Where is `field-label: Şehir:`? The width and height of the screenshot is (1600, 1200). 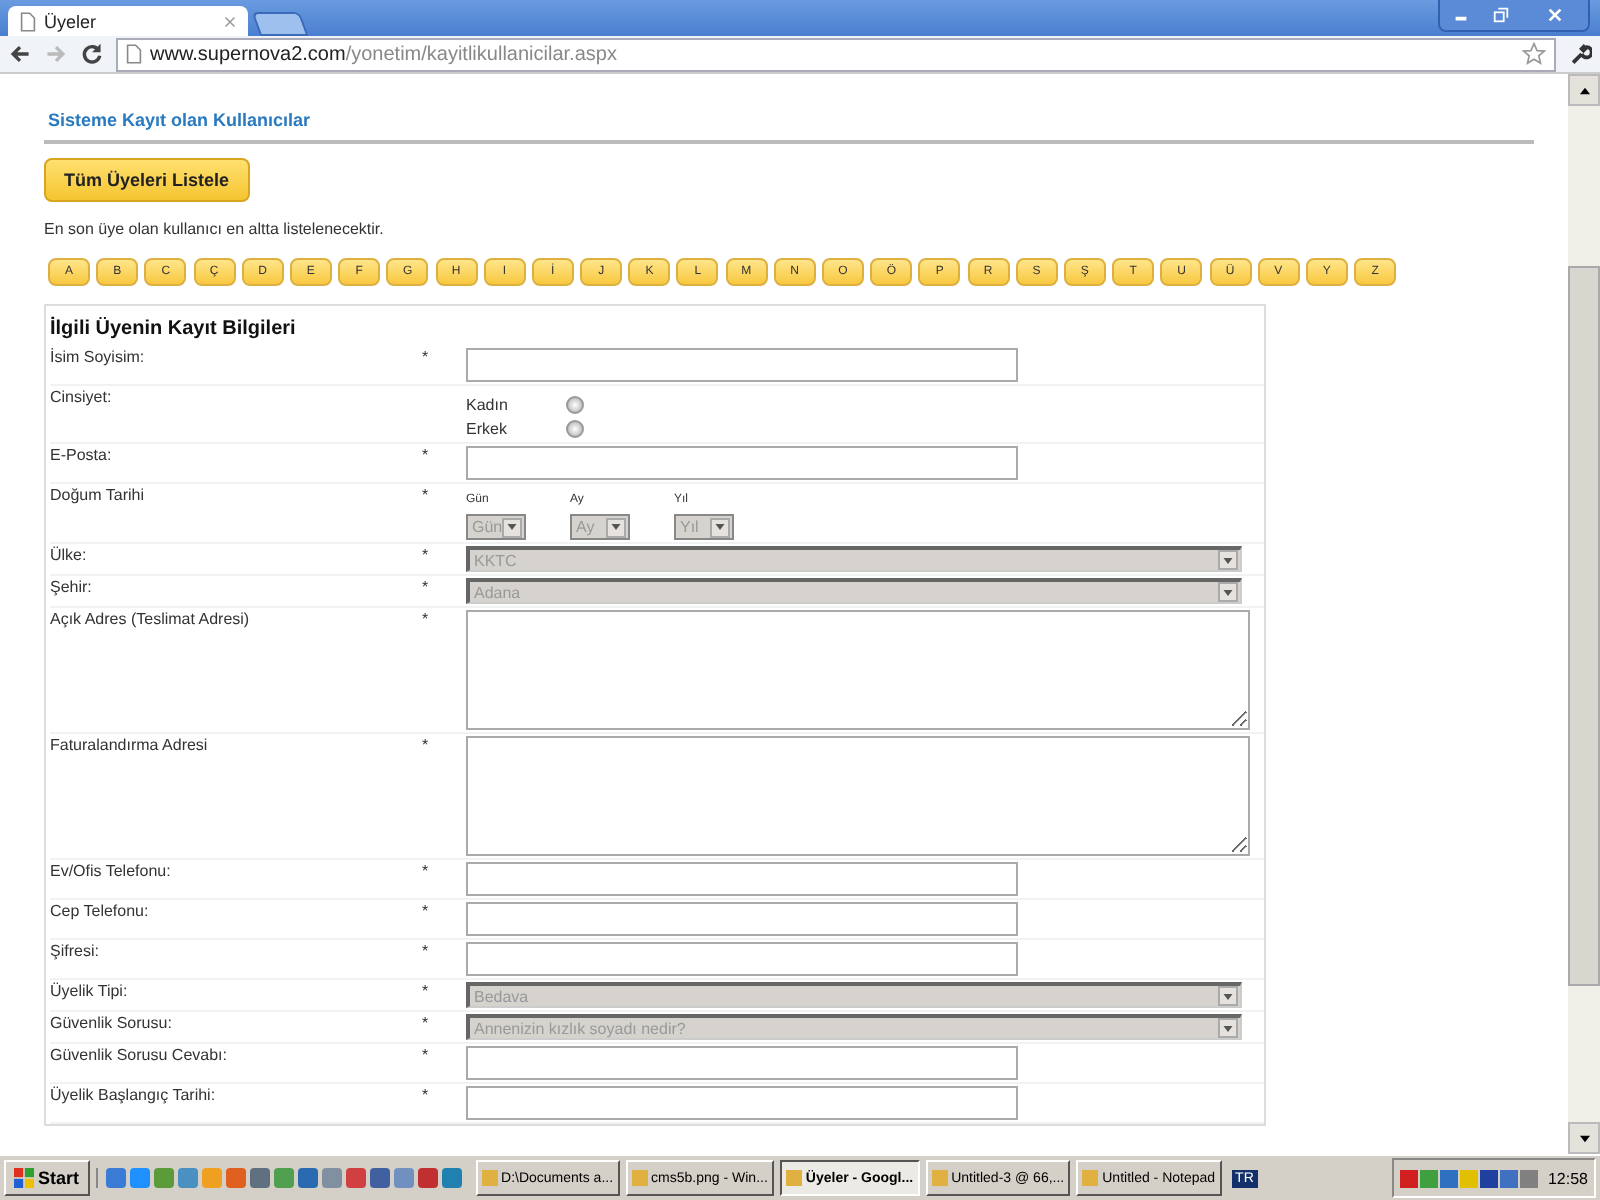
field-label: Şehir: is located at coordinates (72, 589).